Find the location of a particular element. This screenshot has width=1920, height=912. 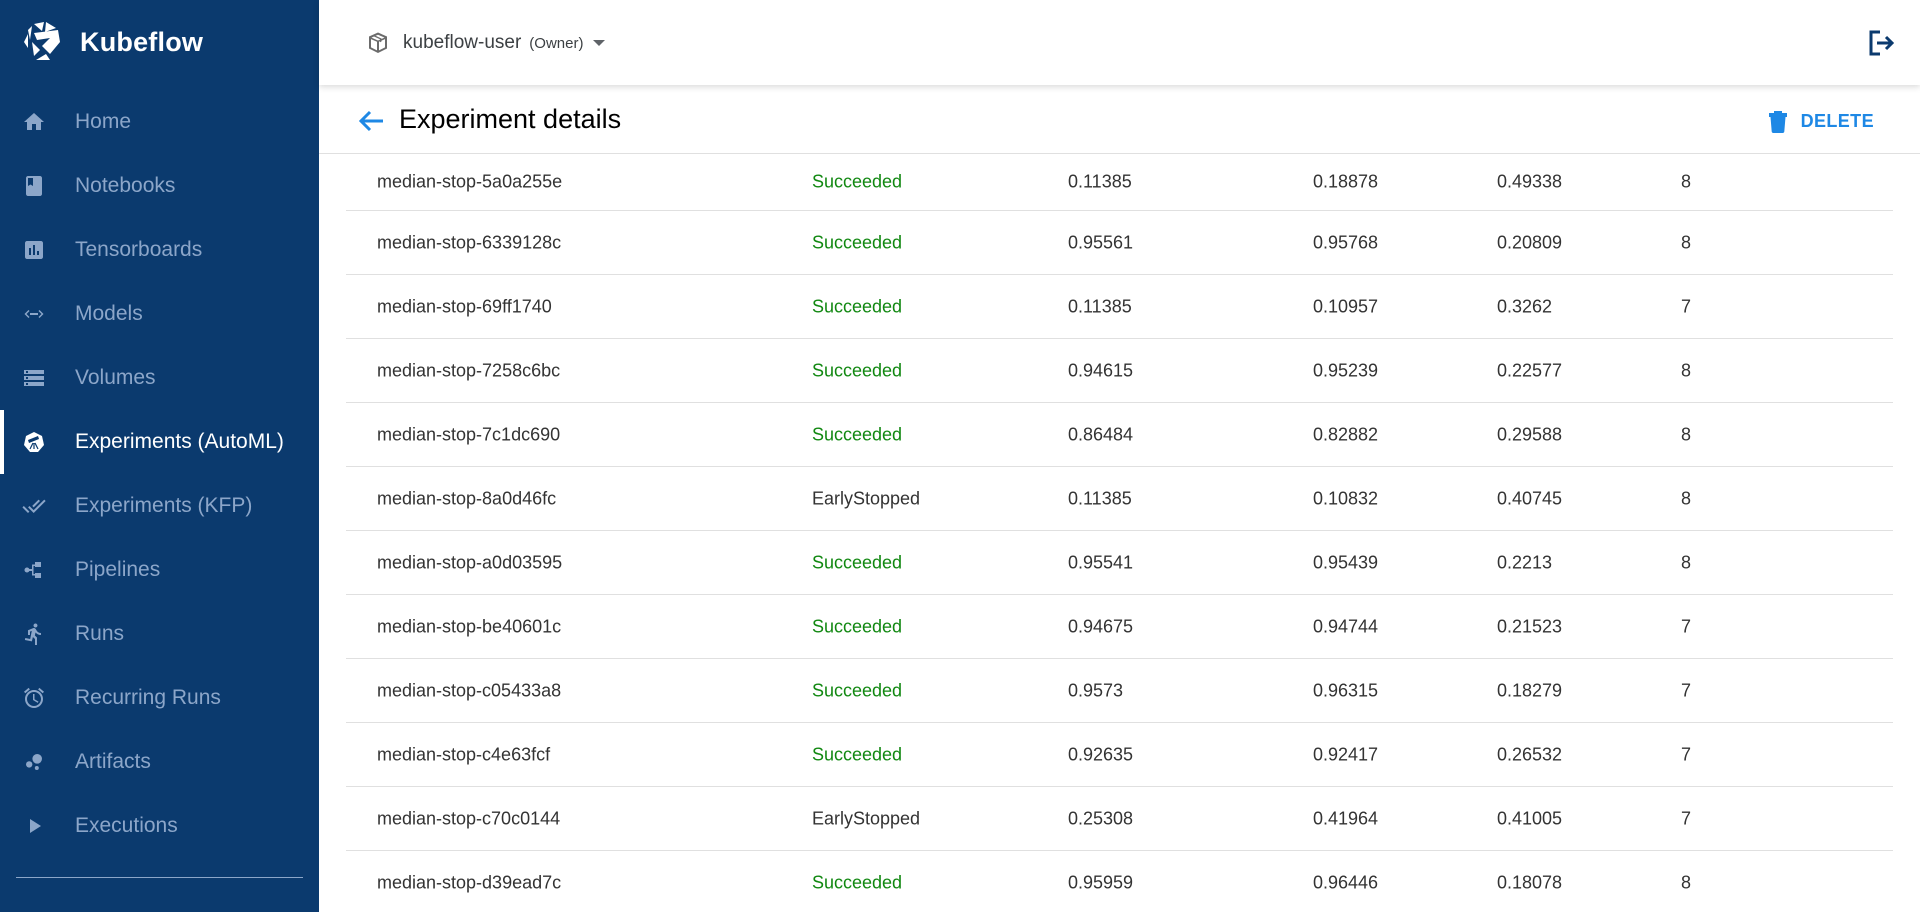

sidebar-item-artifacts: Artifacts is located at coordinates (159, 762).